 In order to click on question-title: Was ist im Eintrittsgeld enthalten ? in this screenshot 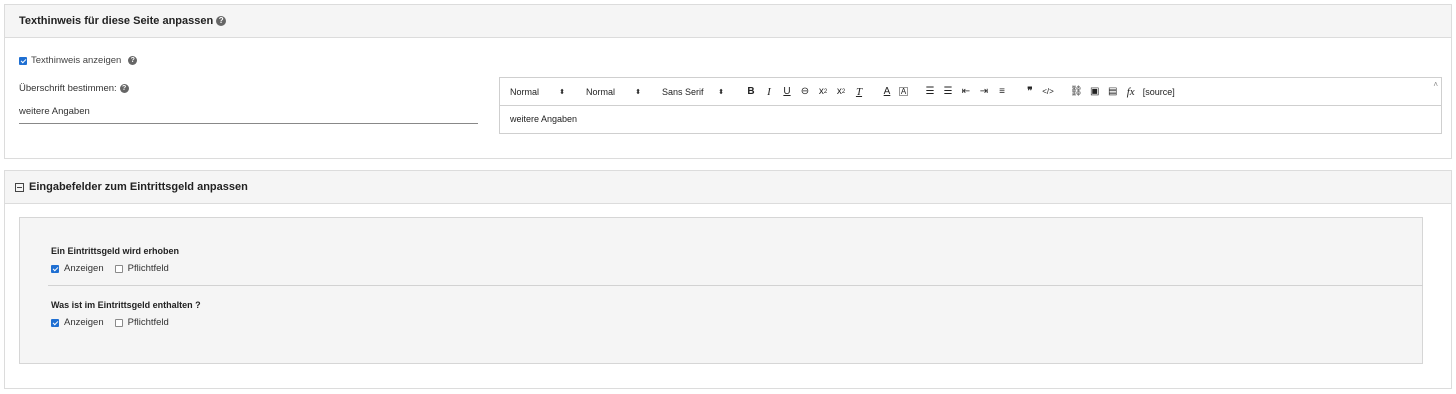, I will do `click(126, 305)`.